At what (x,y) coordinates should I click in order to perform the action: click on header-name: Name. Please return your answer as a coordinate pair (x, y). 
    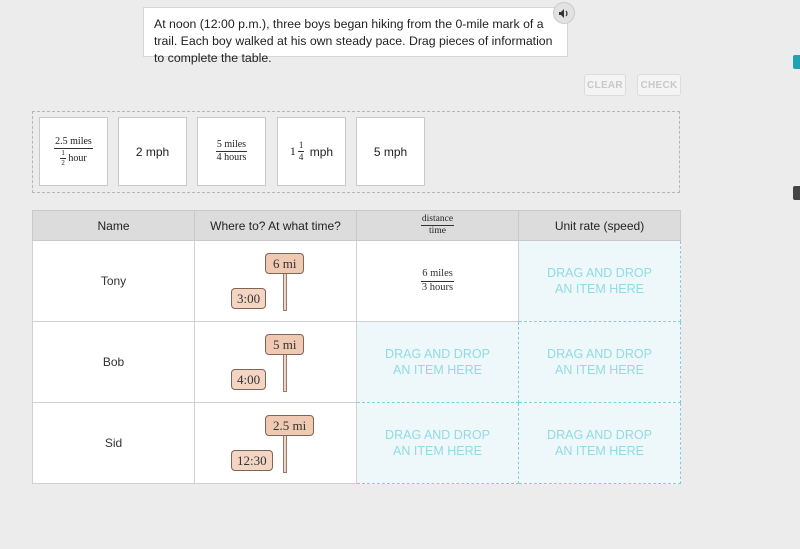
    Looking at the image, I should click on (113, 225).